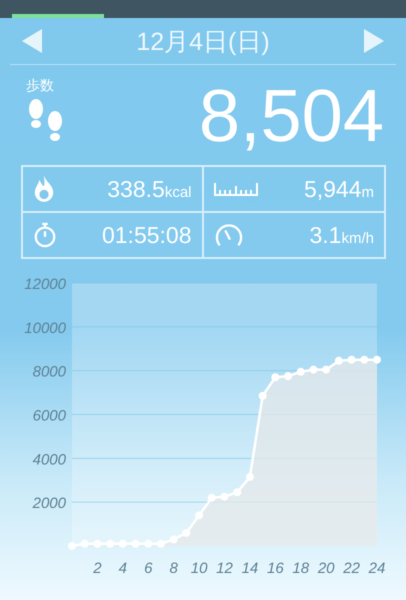  What do you see at coordinates (374, 41) in the screenshot?
I see `next-arrow-icon` at bounding box center [374, 41].